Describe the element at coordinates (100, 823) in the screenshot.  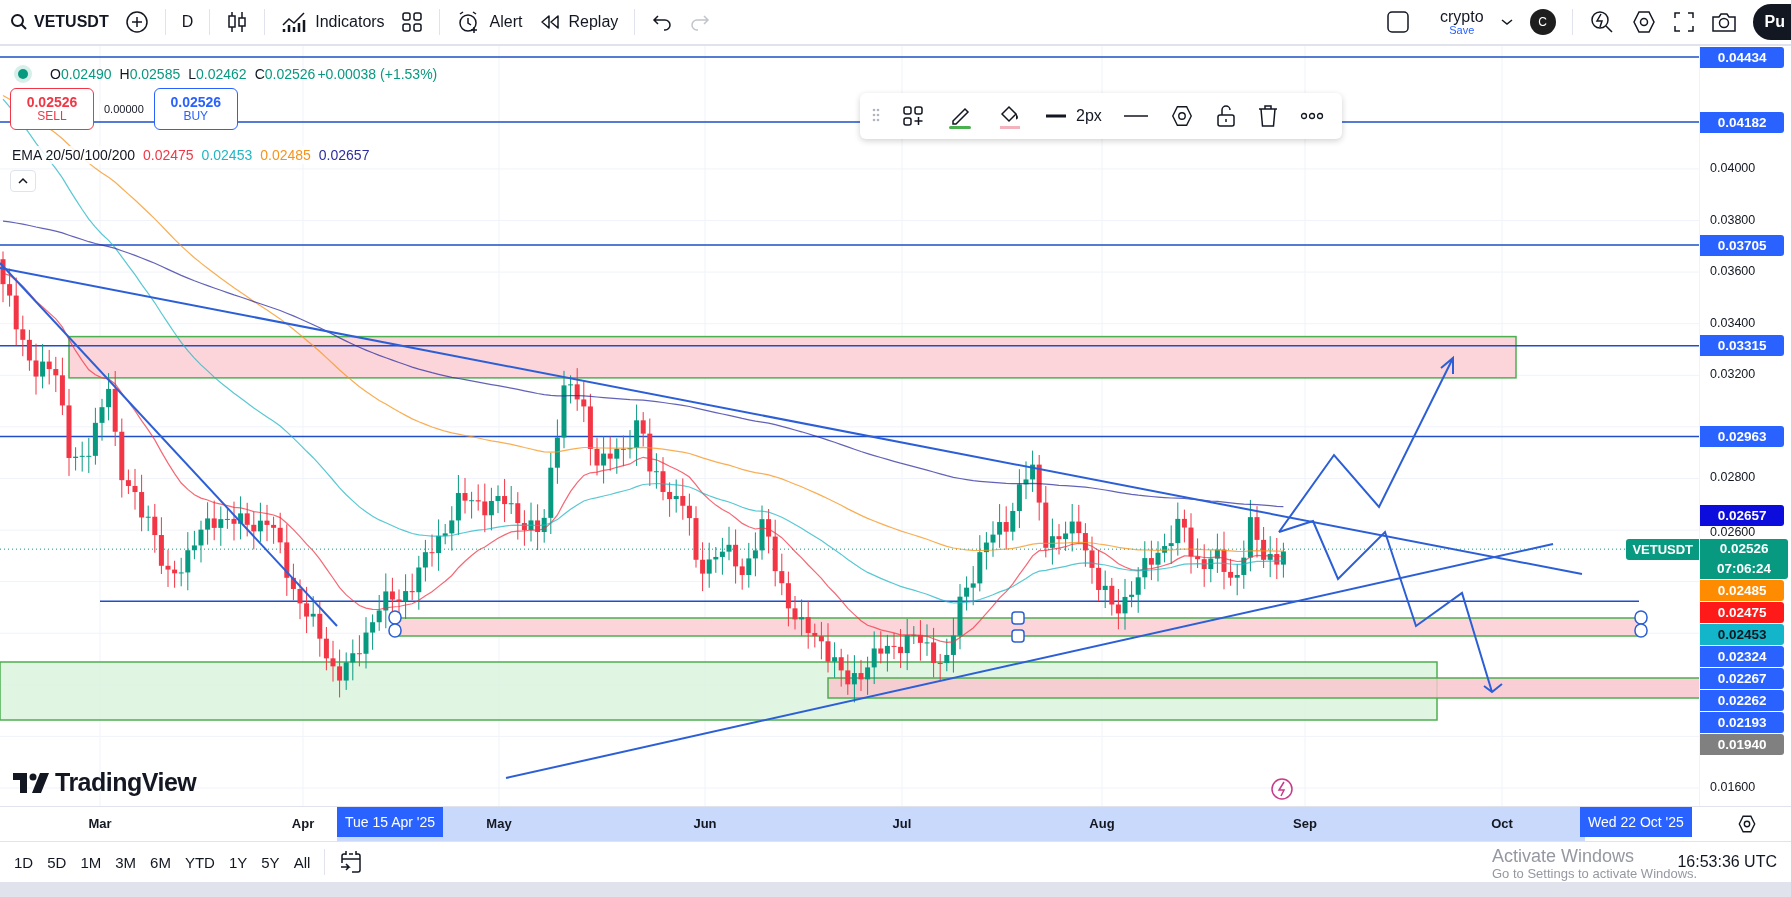
I see `month-label: Mar` at that location.